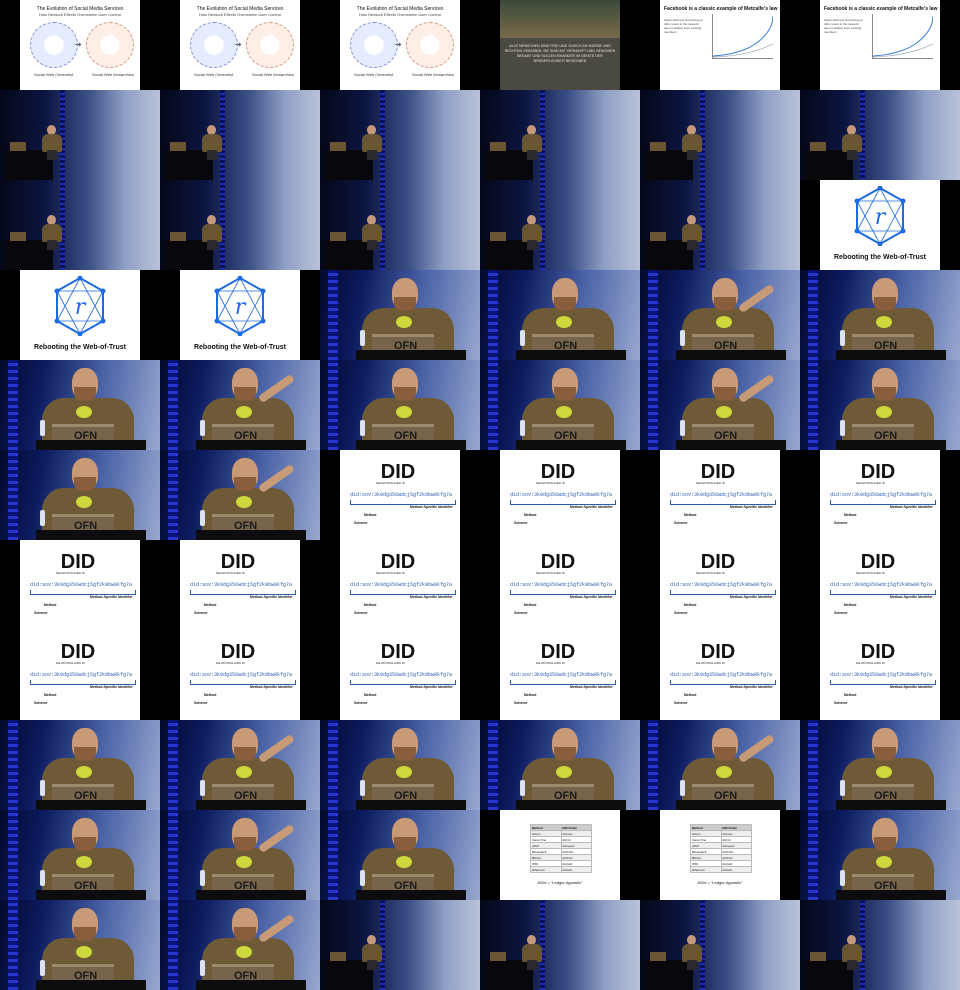  I want to click on arrow-right-icon: ➔, so click(238, 44).